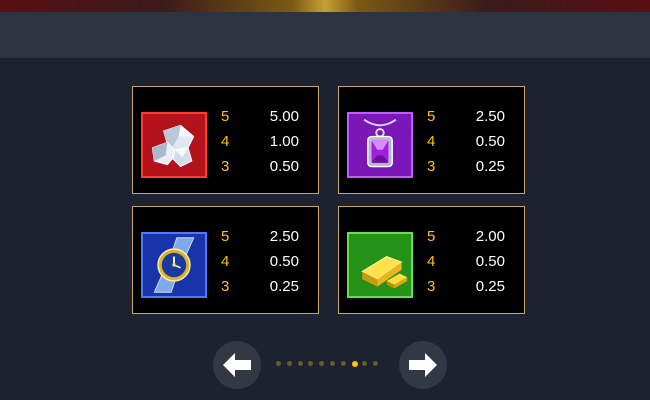  I want to click on arrow-right-icon, so click(423, 365).